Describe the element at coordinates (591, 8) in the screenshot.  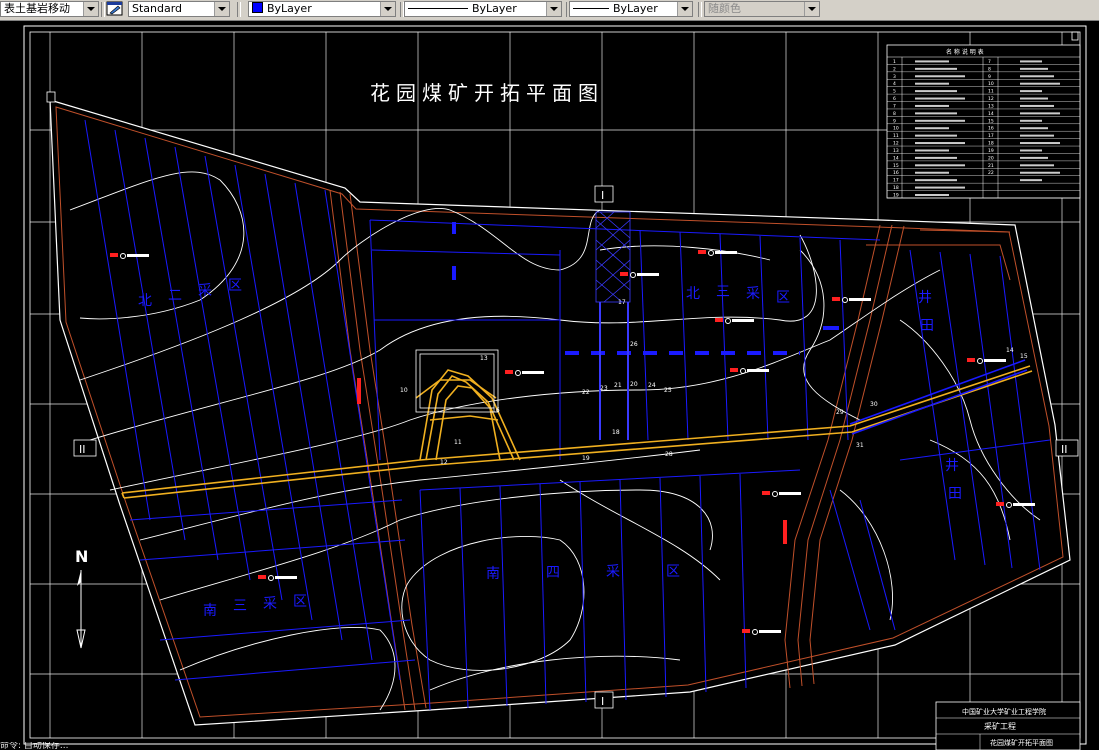
I see `lineweight-sample-icon` at that location.